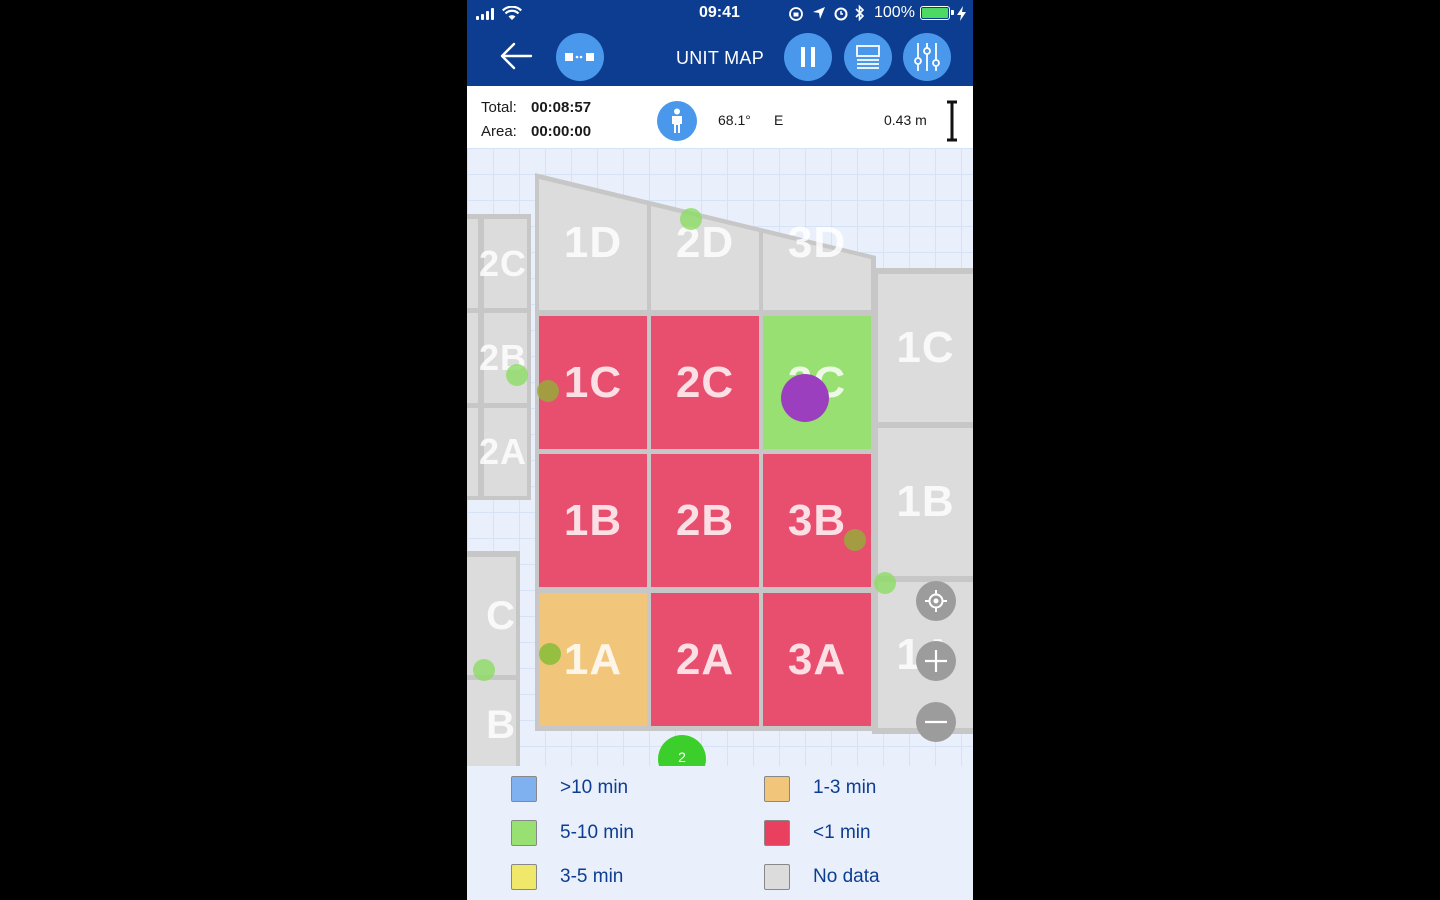 The image size is (1440, 900). I want to click on list-view-button, so click(868, 57).